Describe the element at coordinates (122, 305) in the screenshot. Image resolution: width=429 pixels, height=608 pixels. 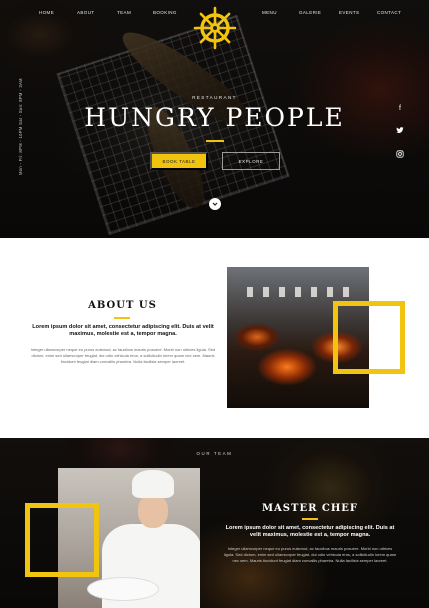
I see `about-title: ABOUT US` at that location.